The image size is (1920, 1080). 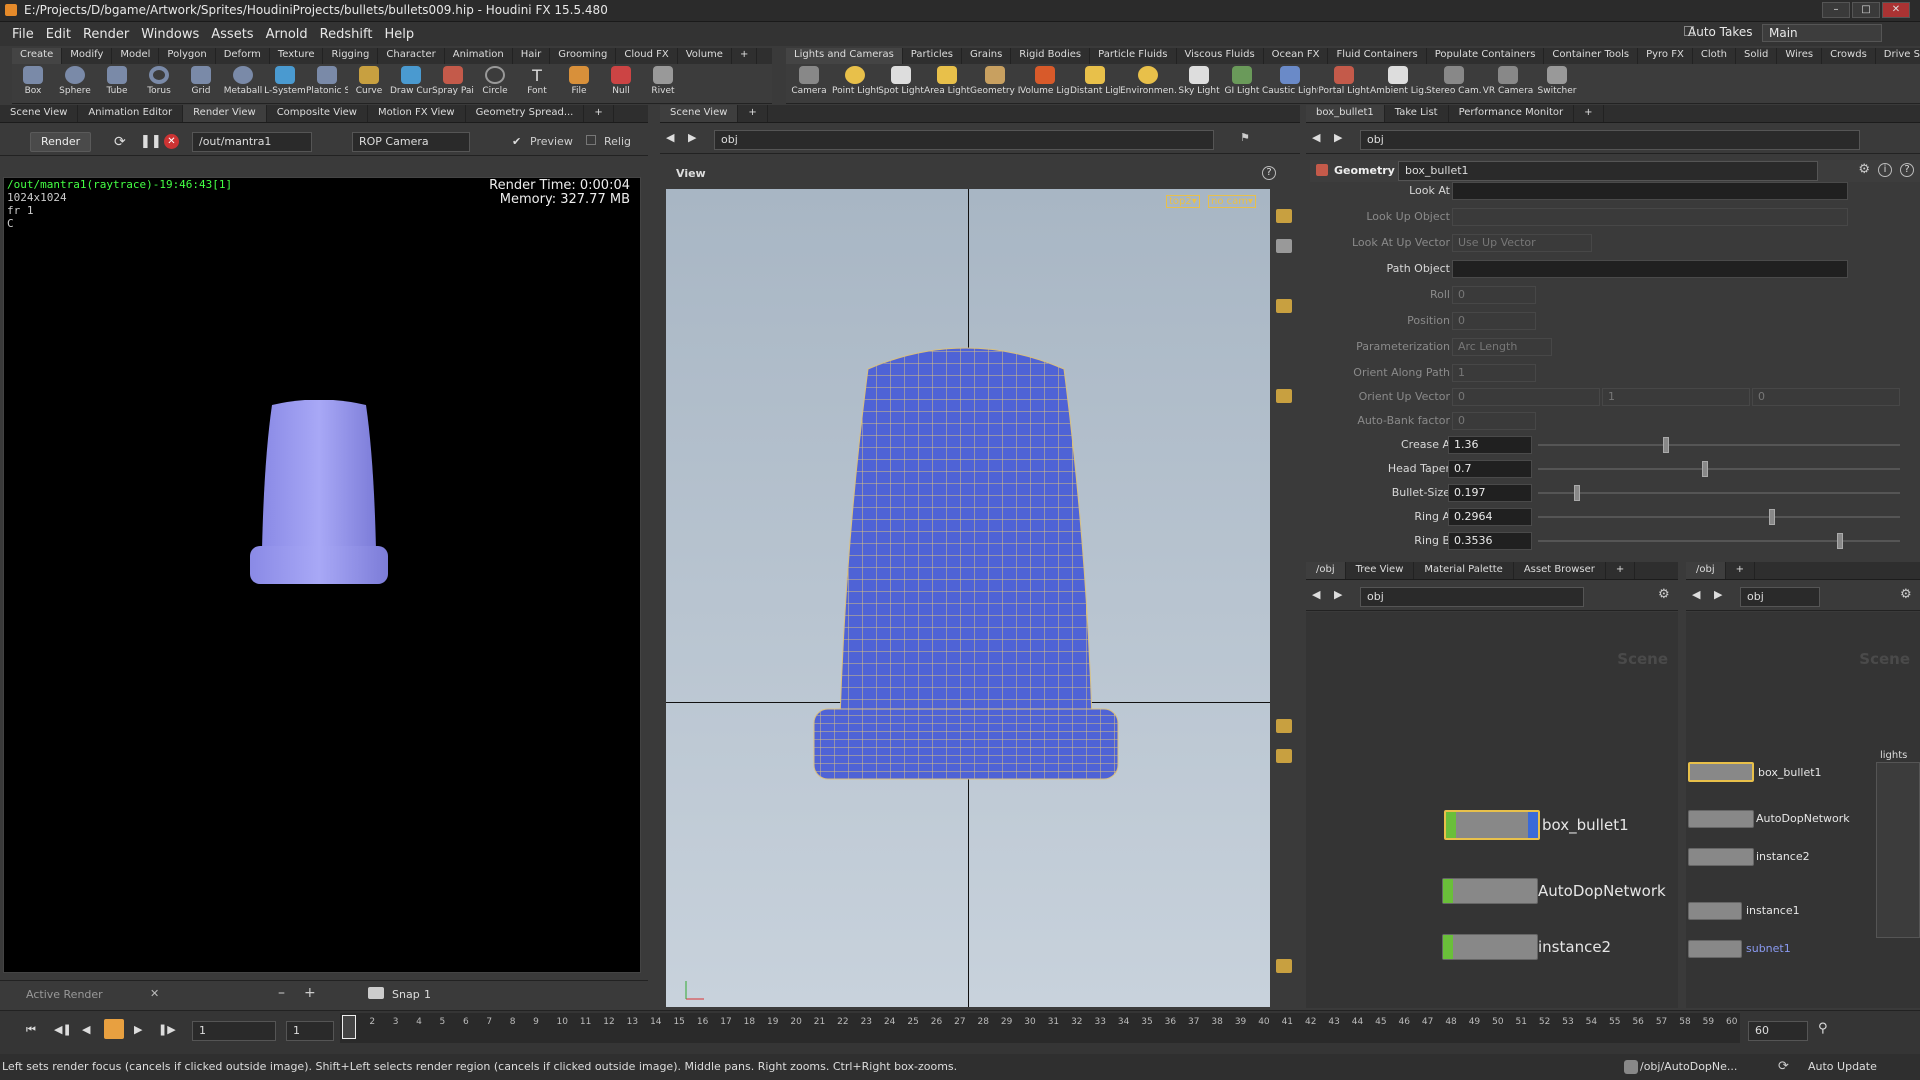 I want to click on shelf-tab-rigging: Rigging, so click(x=351, y=56).